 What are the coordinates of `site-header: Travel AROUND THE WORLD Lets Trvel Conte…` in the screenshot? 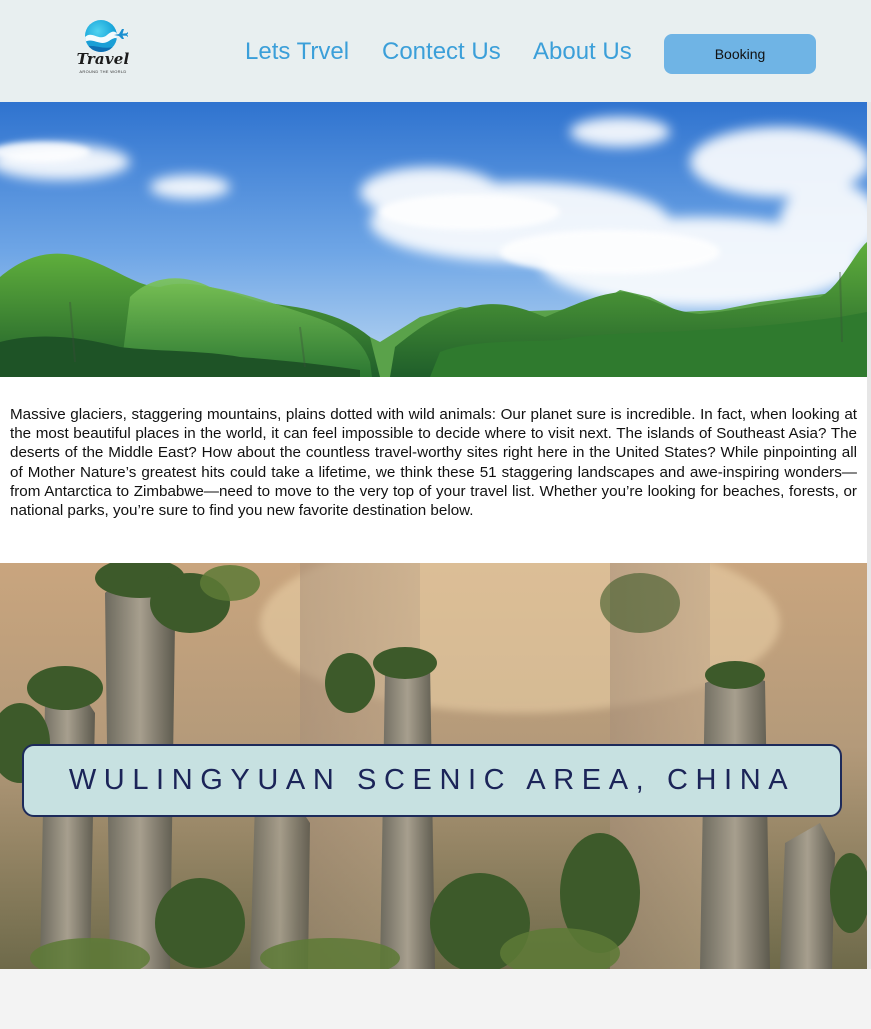 It's located at (435, 51).